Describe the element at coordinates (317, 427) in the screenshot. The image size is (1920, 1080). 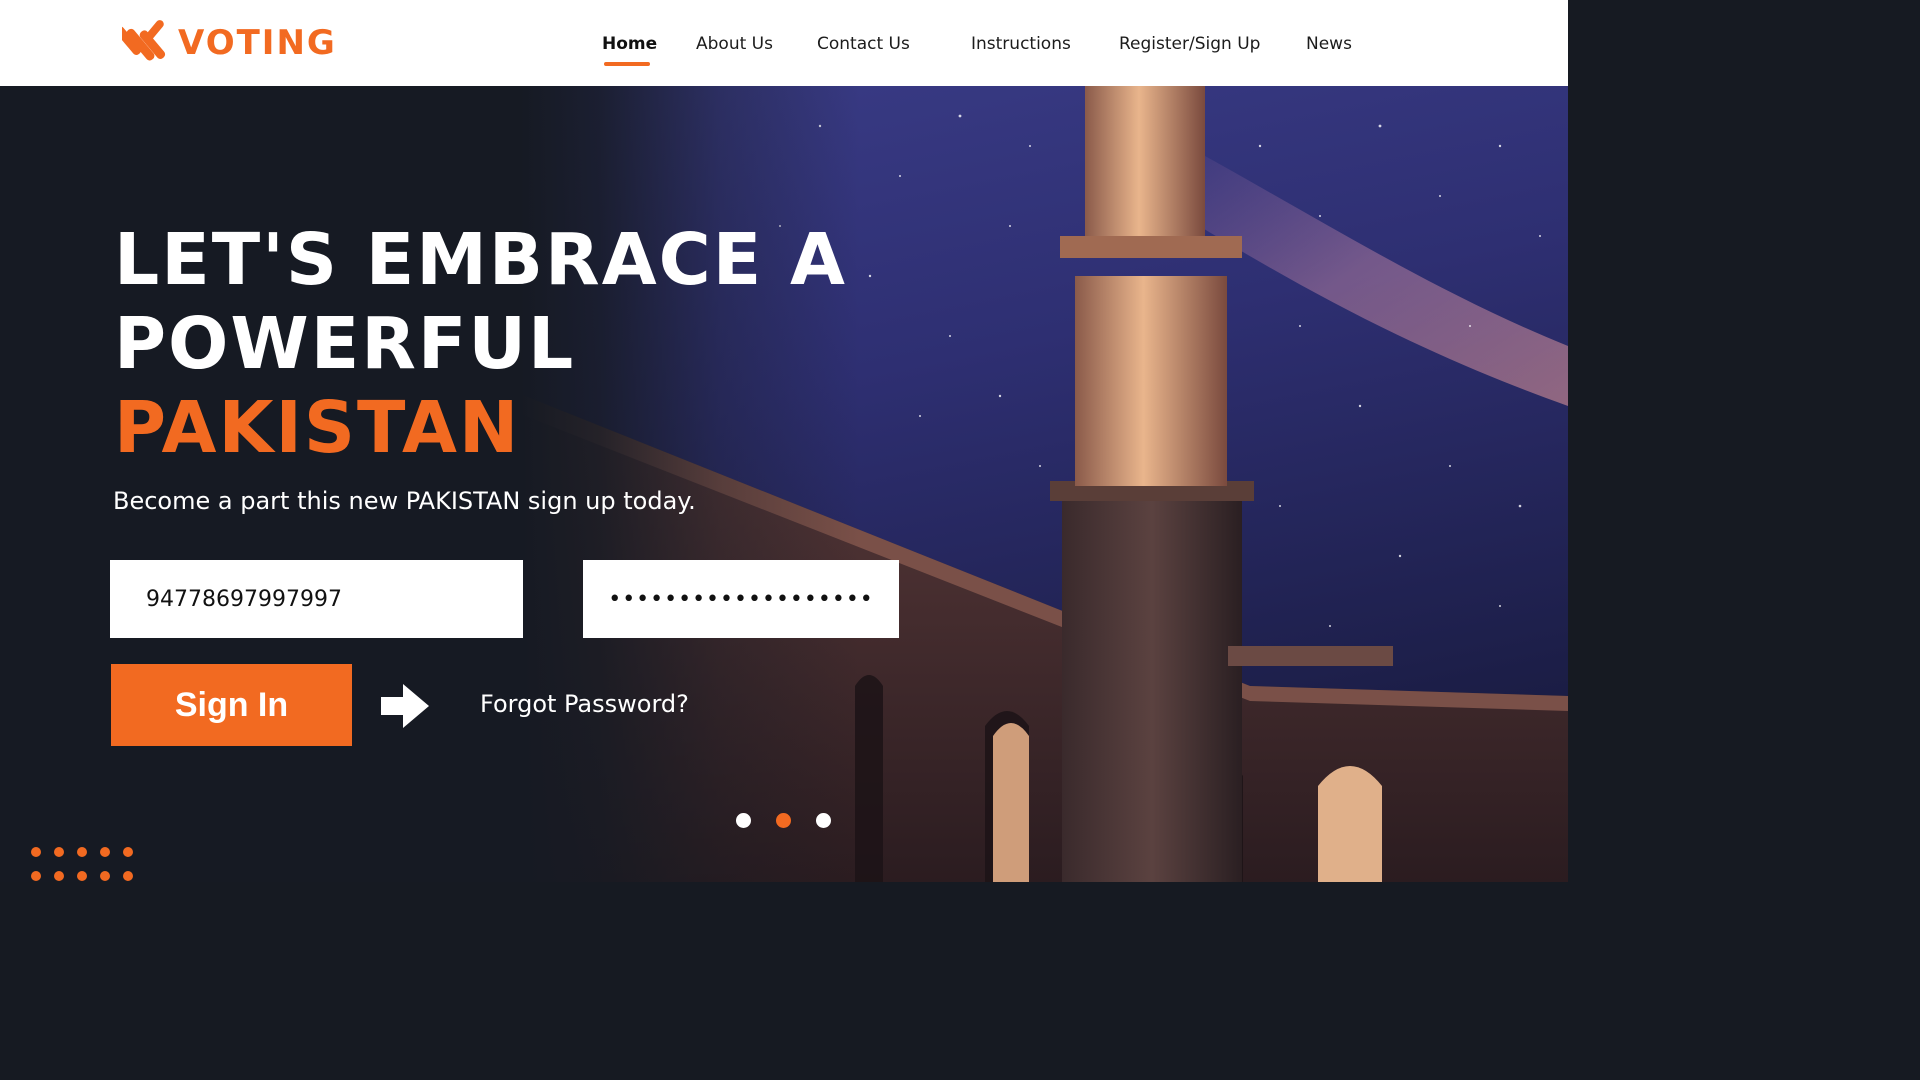
I see `headline-accent: PAKISTAN` at that location.